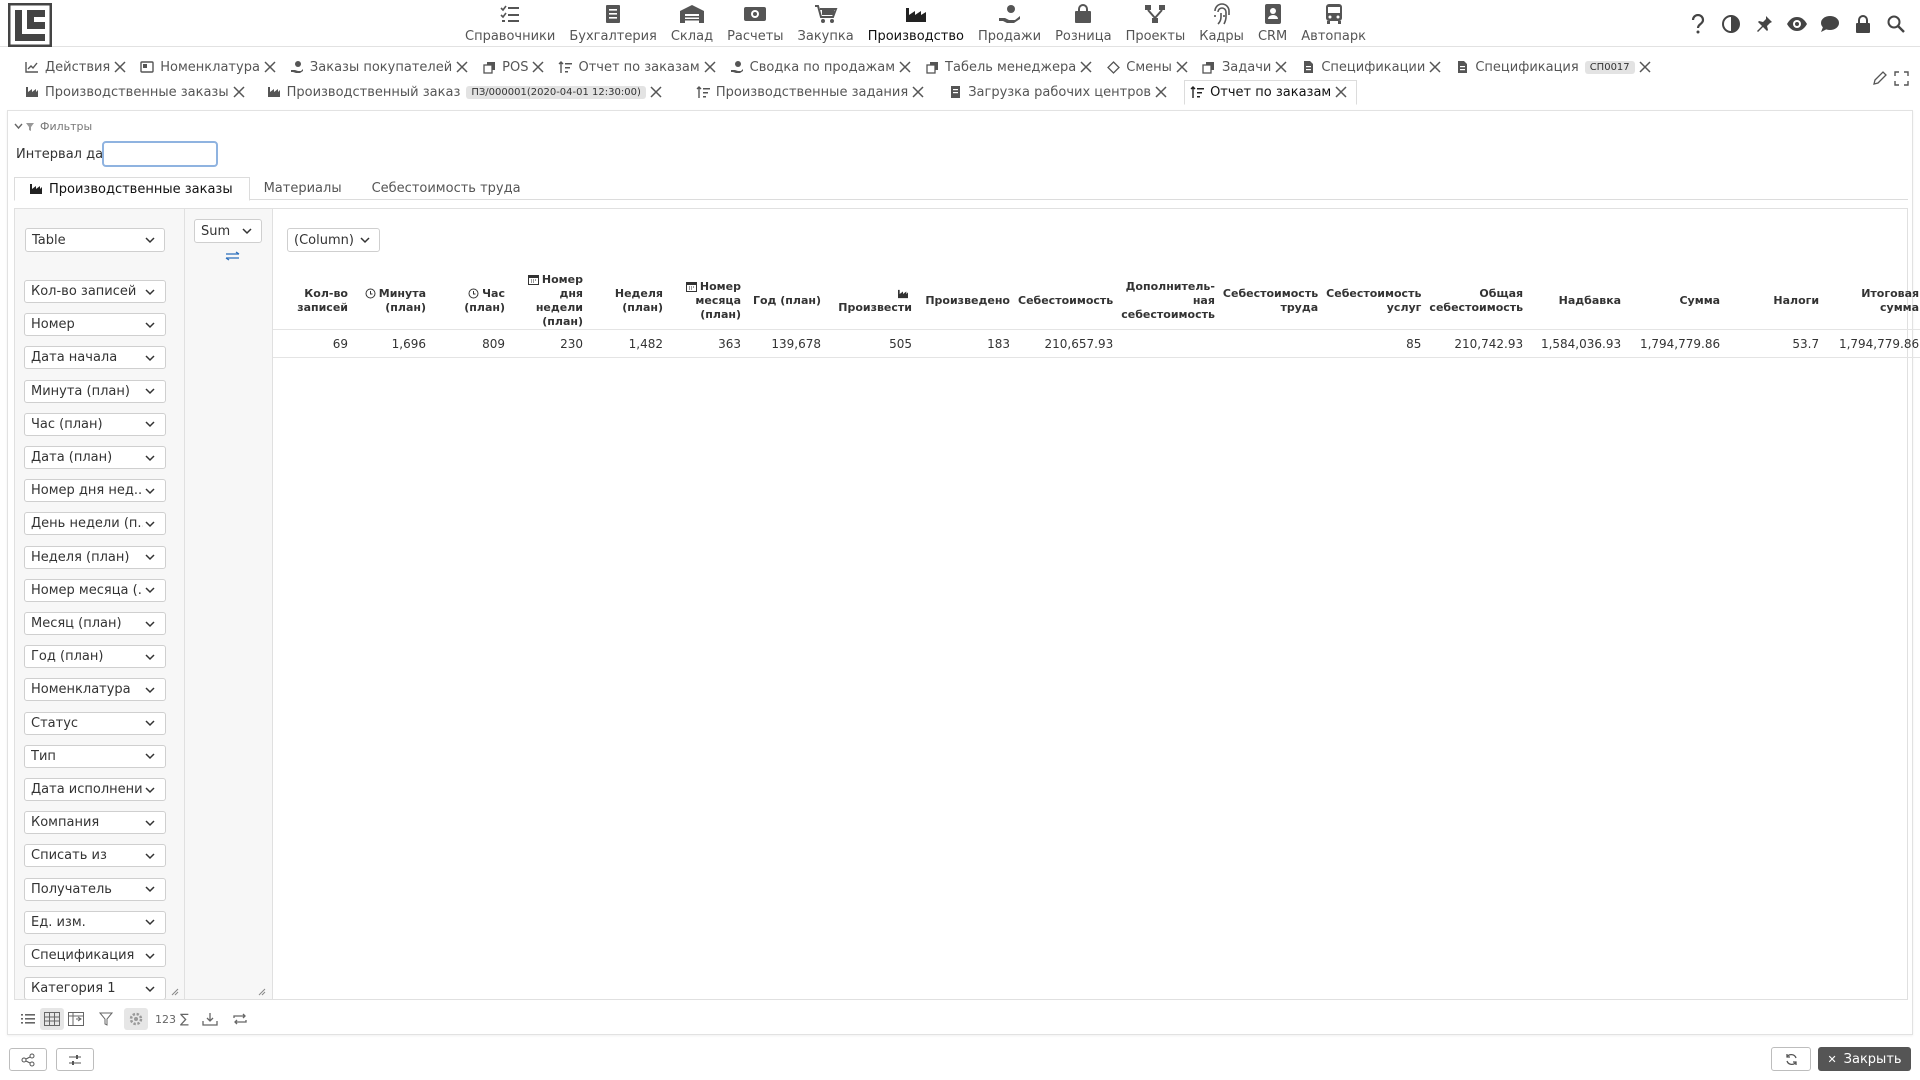 This screenshot has height=1080, width=1920. I want to click on resize-handle-icon, so click(262, 992).